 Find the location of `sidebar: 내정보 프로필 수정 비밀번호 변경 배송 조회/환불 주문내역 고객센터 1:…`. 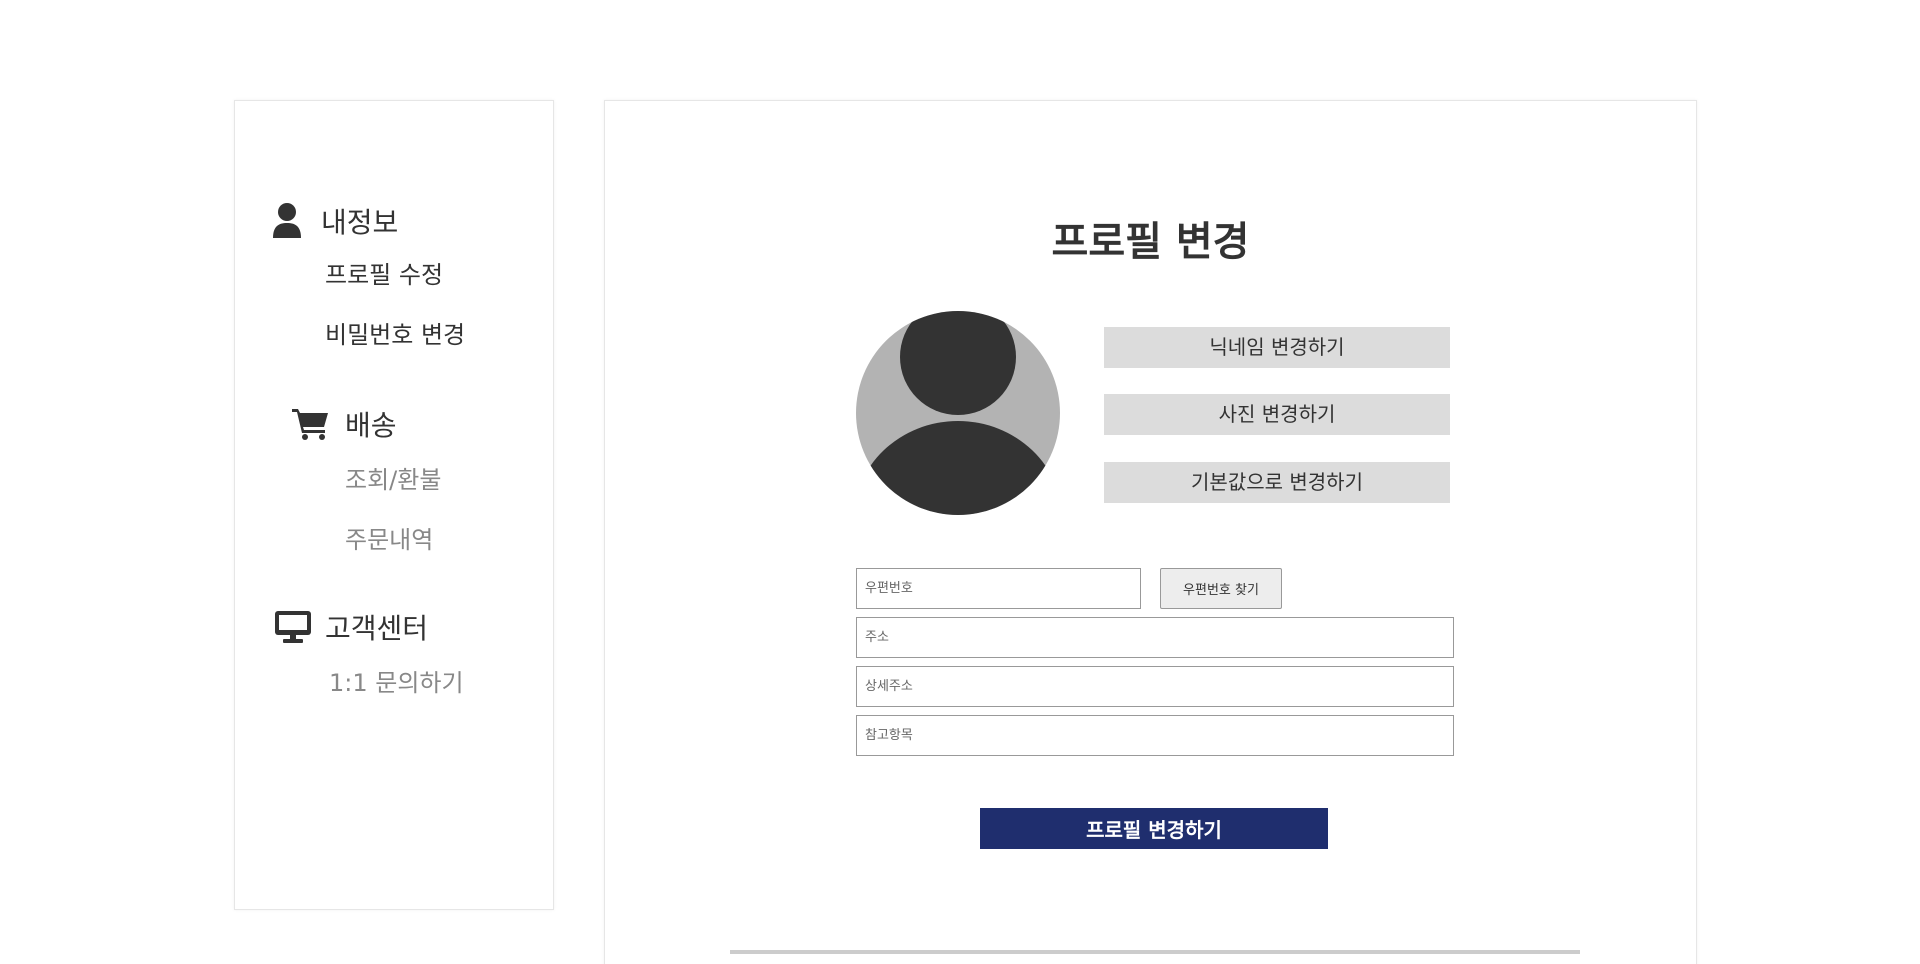

sidebar: 내정보 프로필 수정 비밀번호 변경 배송 조회/환불 주문내역 고객센터 1:… is located at coordinates (394, 505).